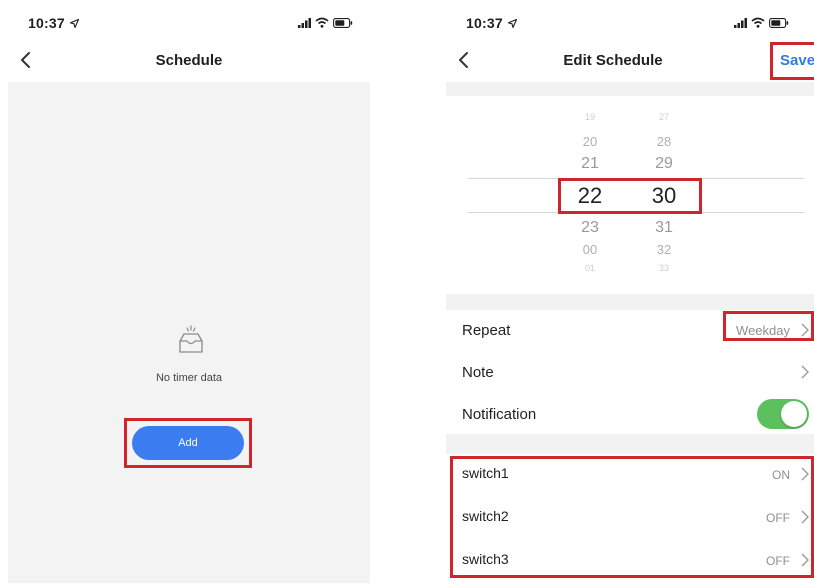 Image resolution: width=814 pixels, height=585 pixels. Describe the element at coordinates (630, 372) in the screenshot. I see `note-row: Note` at that location.